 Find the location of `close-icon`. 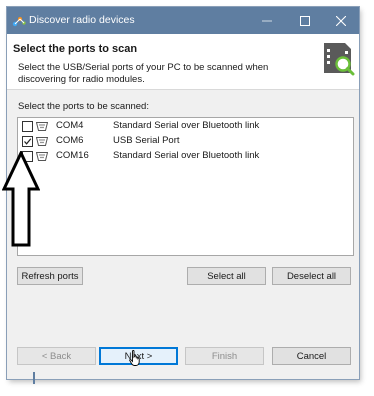

close-icon is located at coordinates (341, 20).